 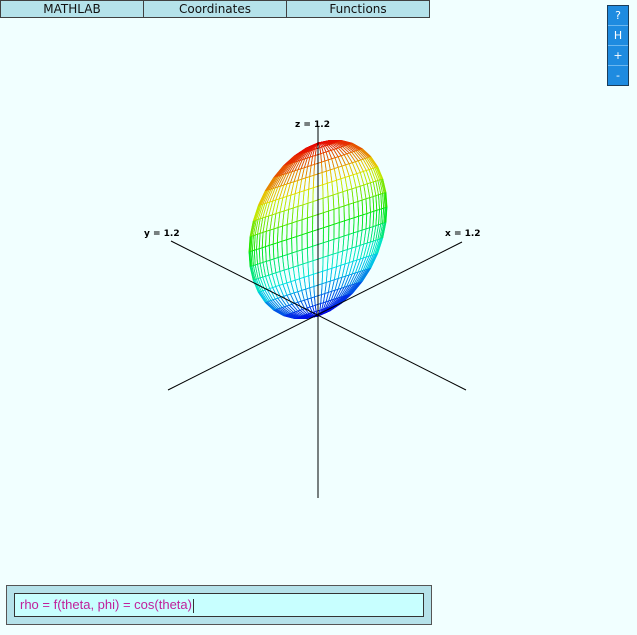 I want to click on x-axis, so click(x=315, y=316).